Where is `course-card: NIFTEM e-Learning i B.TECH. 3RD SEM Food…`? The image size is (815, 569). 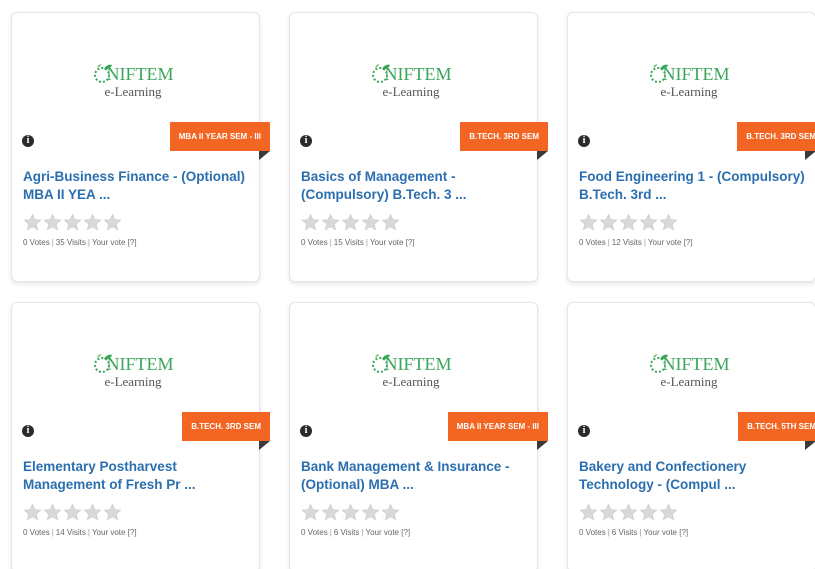
course-card: NIFTEM e-Learning i B.TECH. 3RD SEM Food… is located at coordinates (691, 147).